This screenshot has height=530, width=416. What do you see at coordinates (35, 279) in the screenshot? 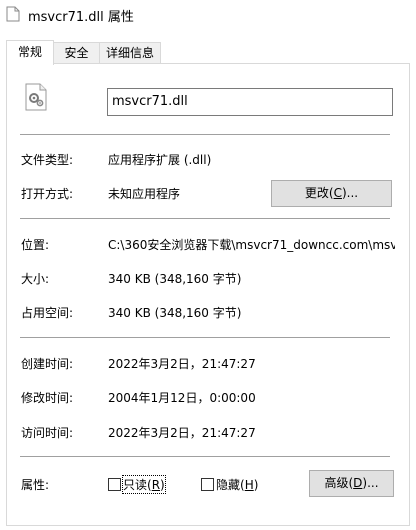
I see `size-label: 大小:` at bounding box center [35, 279].